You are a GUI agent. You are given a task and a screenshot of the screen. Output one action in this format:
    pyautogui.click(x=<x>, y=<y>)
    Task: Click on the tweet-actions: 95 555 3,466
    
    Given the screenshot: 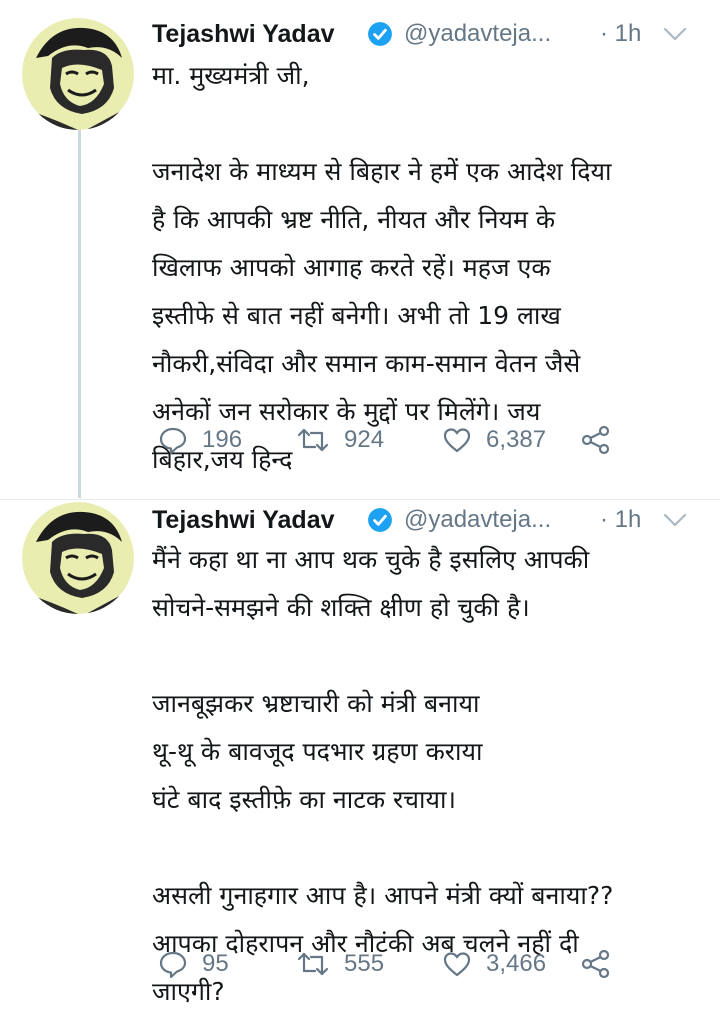 What is the action you would take?
    pyautogui.click(x=432, y=964)
    